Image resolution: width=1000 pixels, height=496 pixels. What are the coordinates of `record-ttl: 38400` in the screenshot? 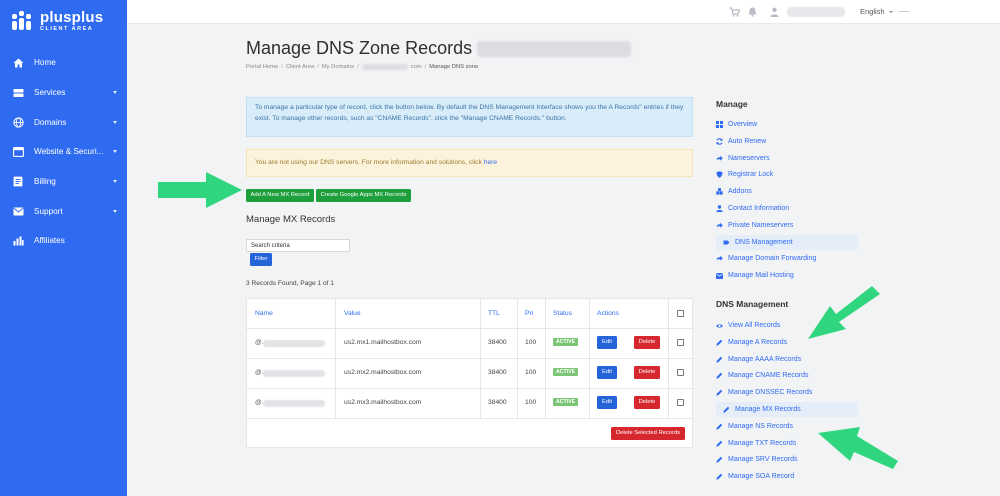 It's located at (497, 402).